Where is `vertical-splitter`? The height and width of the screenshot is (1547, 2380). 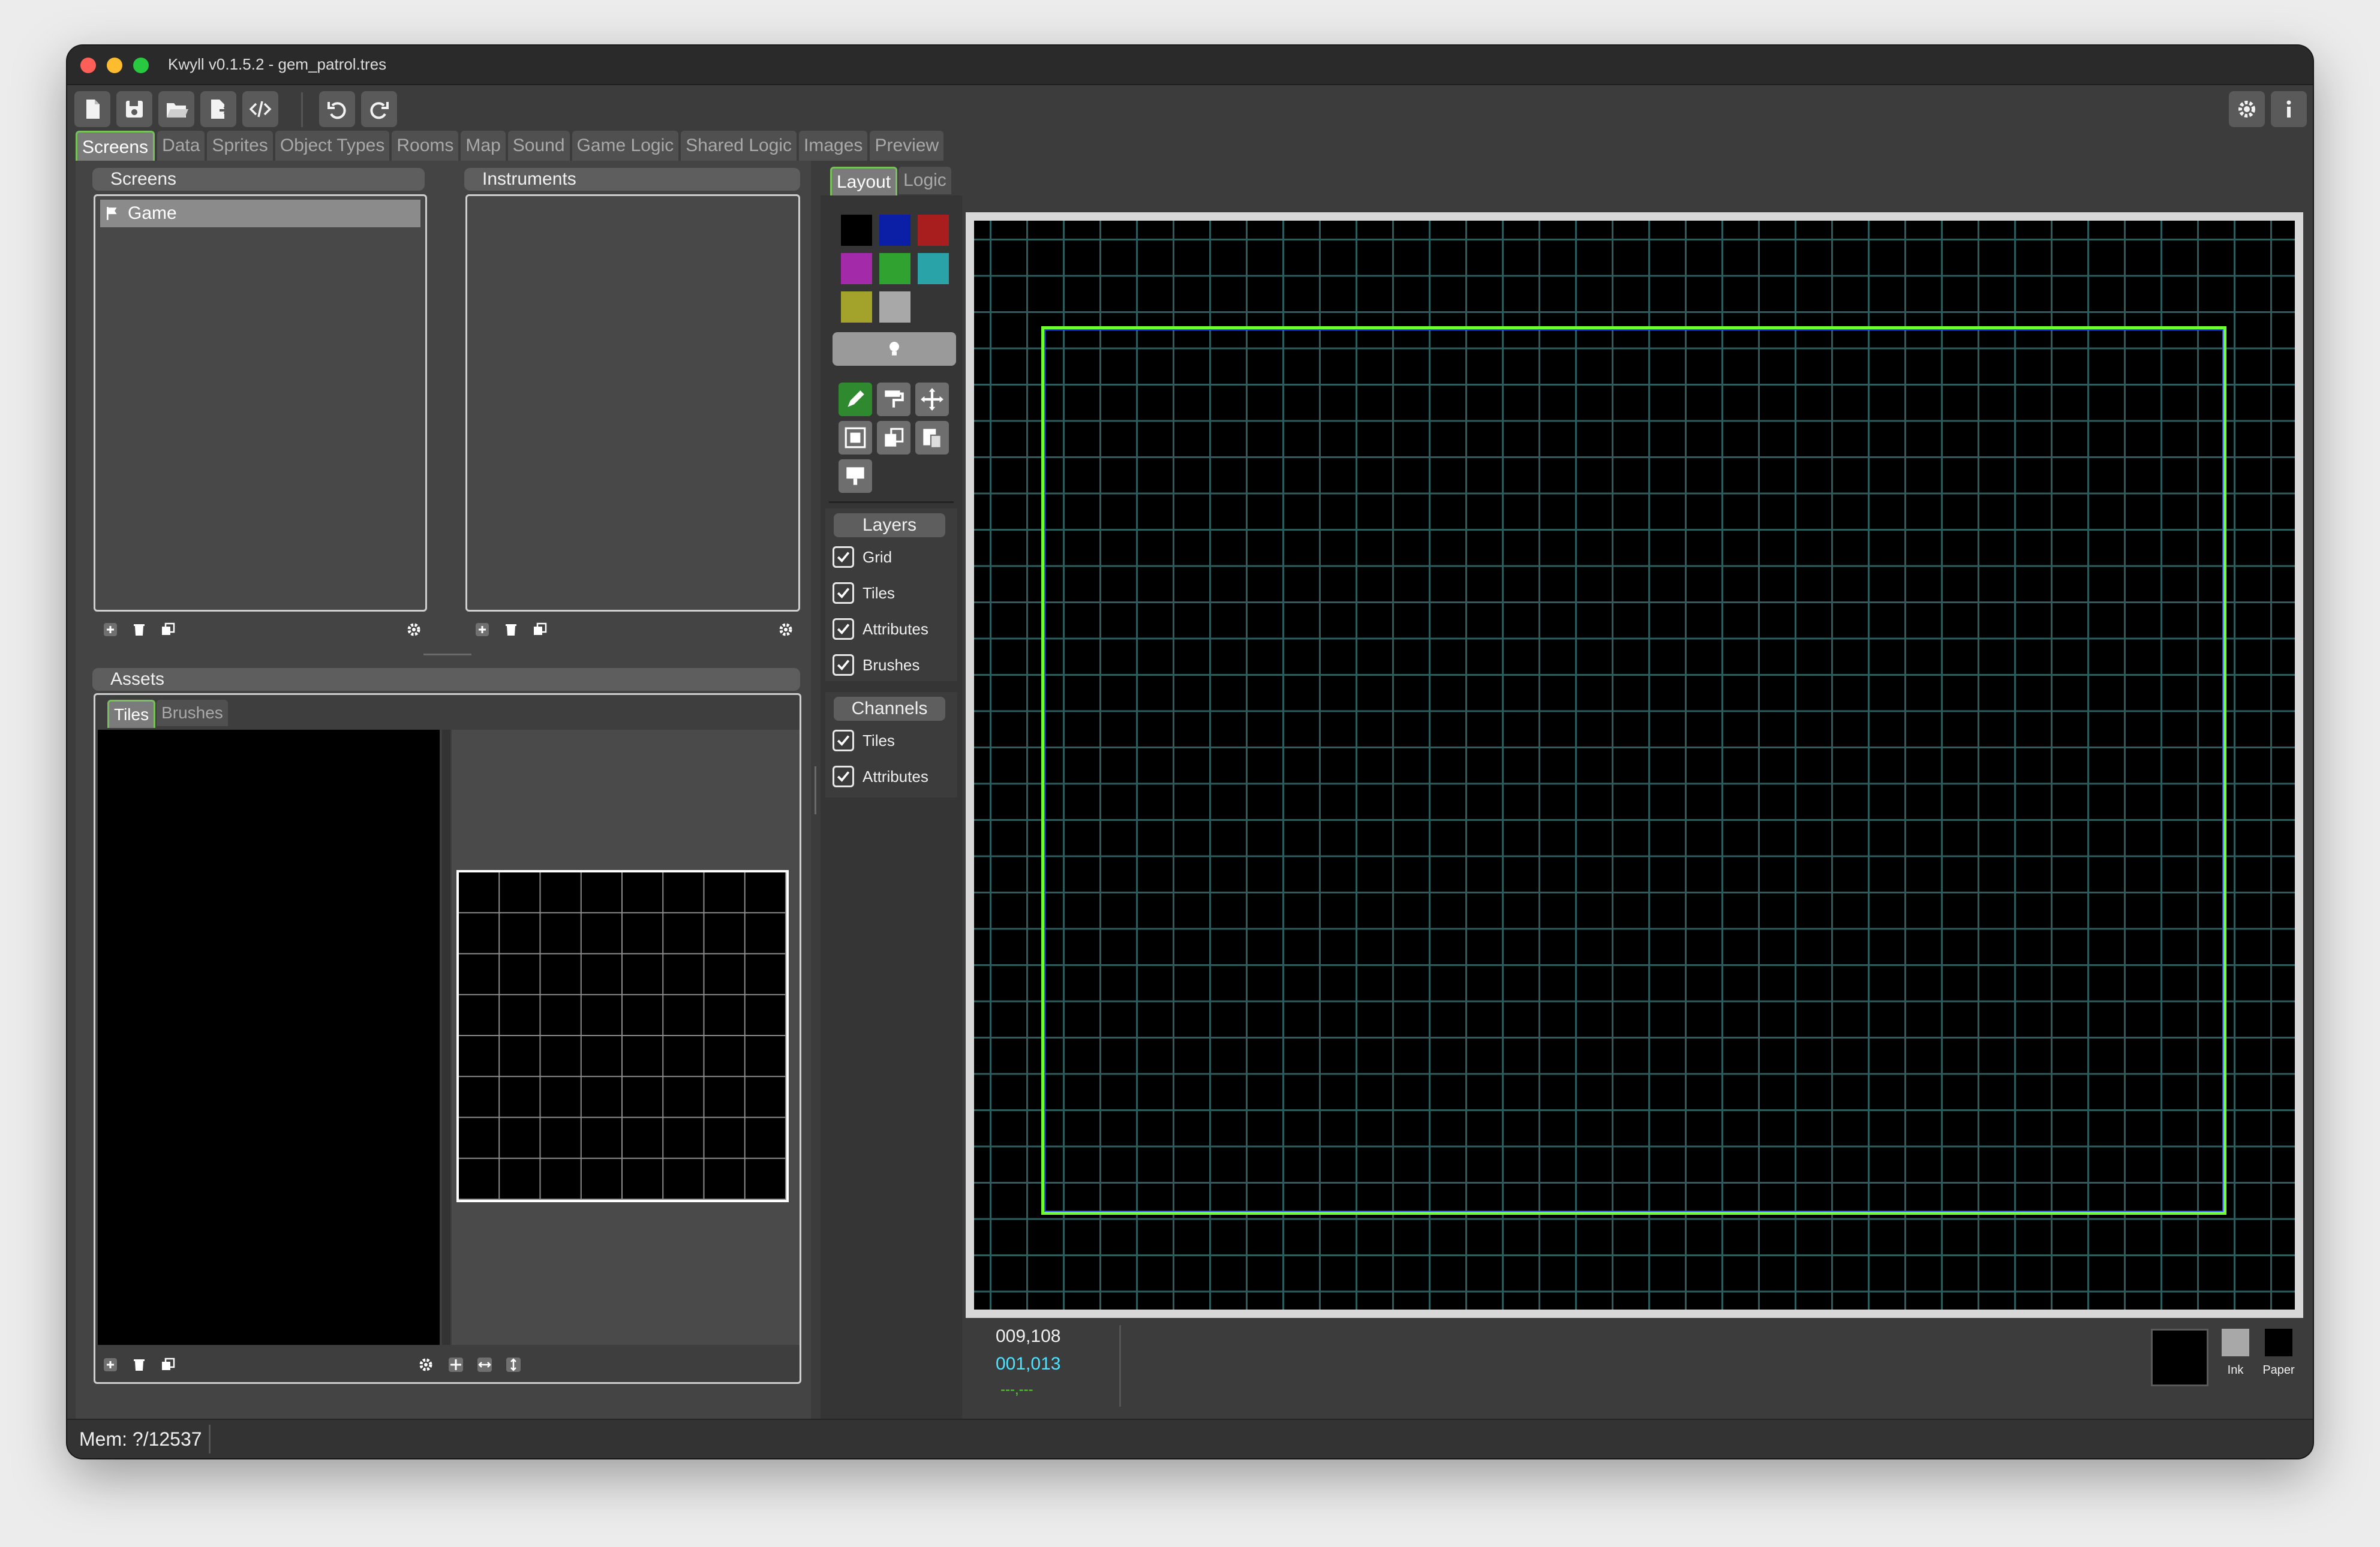
vertical-splitter is located at coordinates (816, 790).